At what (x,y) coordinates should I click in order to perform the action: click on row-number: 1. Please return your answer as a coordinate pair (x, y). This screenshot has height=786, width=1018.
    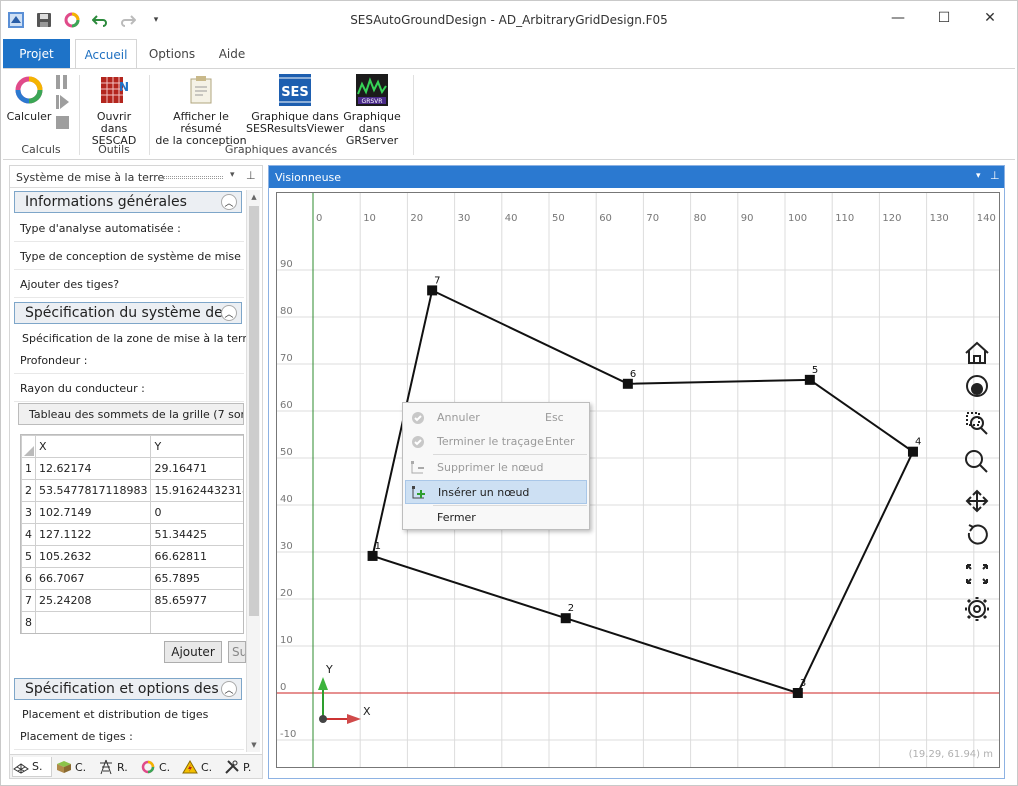
    Looking at the image, I should click on (28, 468).